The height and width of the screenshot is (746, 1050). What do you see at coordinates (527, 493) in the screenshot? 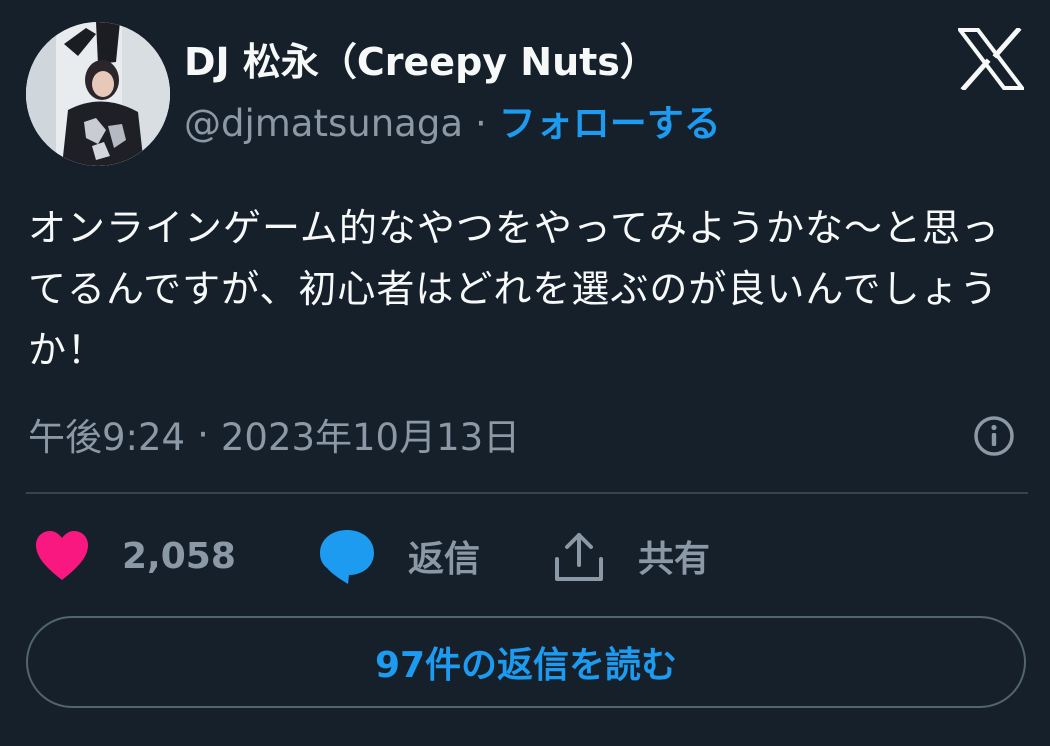
I see `divider` at bounding box center [527, 493].